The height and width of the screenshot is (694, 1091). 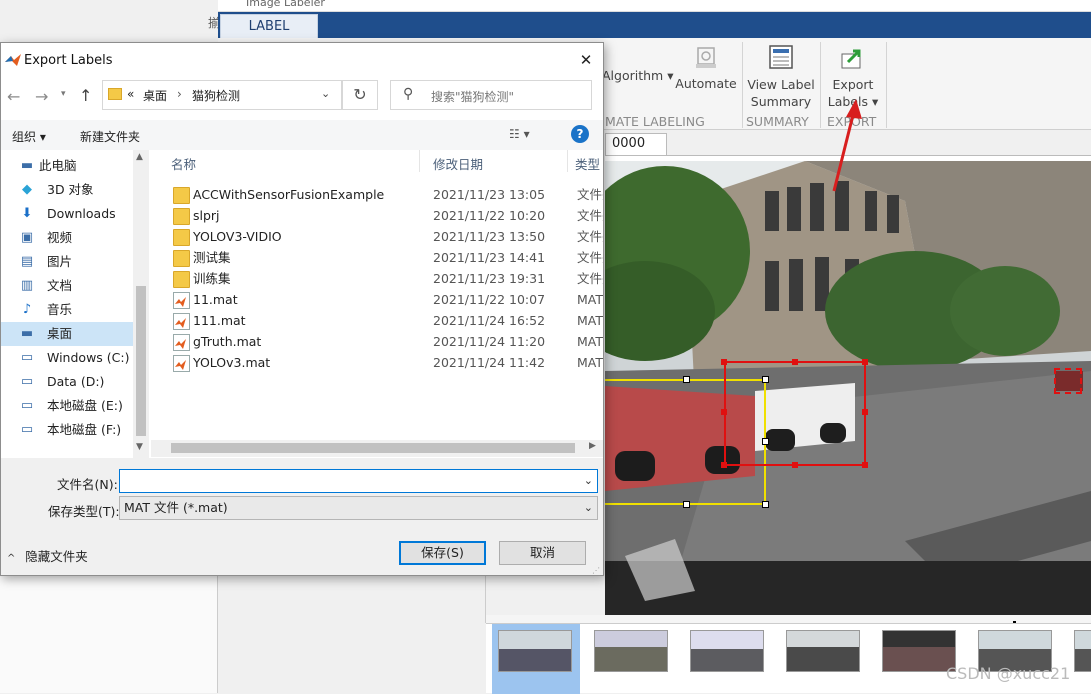 What do you see at coordinates (29, 136) in the screenshot?
I see `organize-menu: 组织 ▾` at bounding box center [29, 136].